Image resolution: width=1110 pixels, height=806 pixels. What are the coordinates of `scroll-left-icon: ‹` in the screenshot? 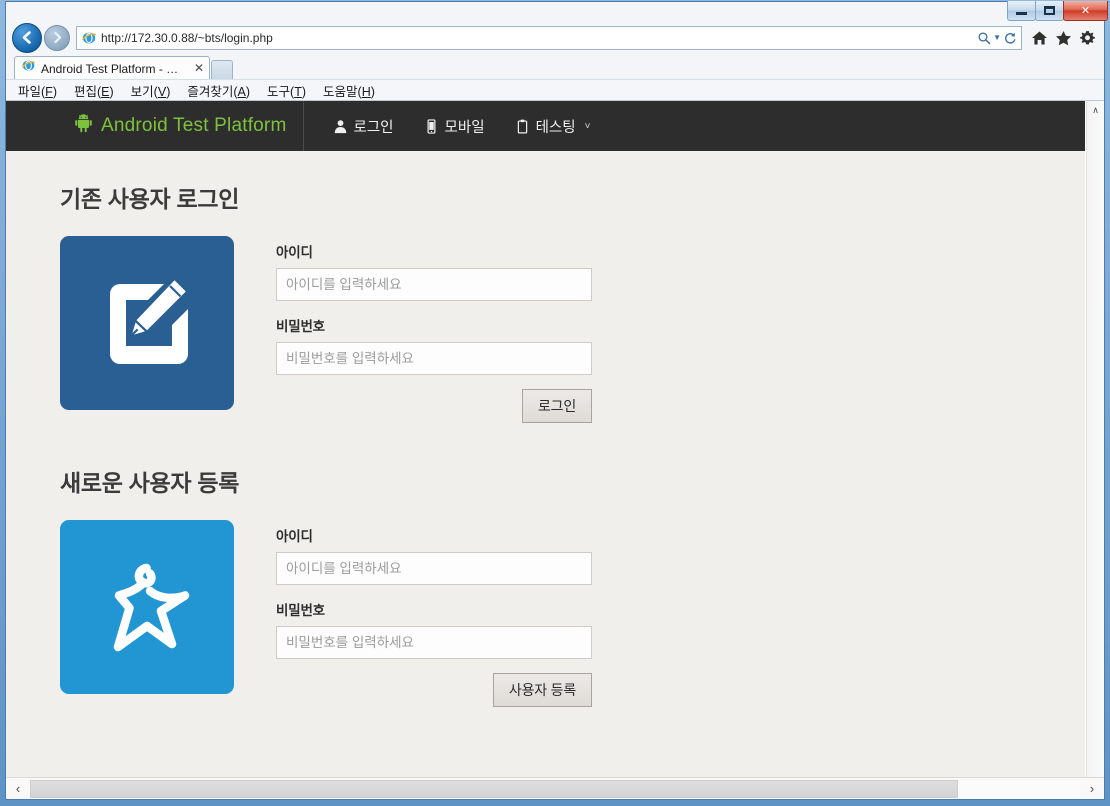 It's located at (18, 789).